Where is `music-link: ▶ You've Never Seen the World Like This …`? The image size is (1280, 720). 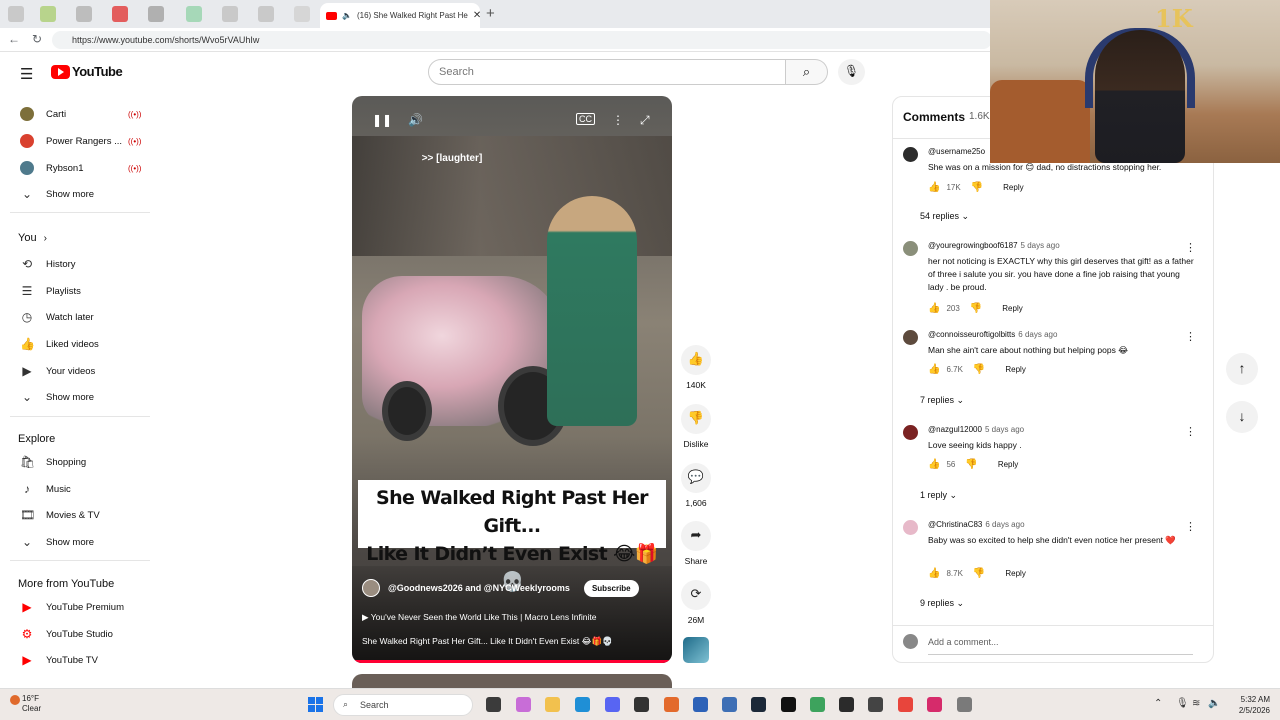 music-link: ▶ You've Never Seen the World Like This … is located at coordinates (479, 617).